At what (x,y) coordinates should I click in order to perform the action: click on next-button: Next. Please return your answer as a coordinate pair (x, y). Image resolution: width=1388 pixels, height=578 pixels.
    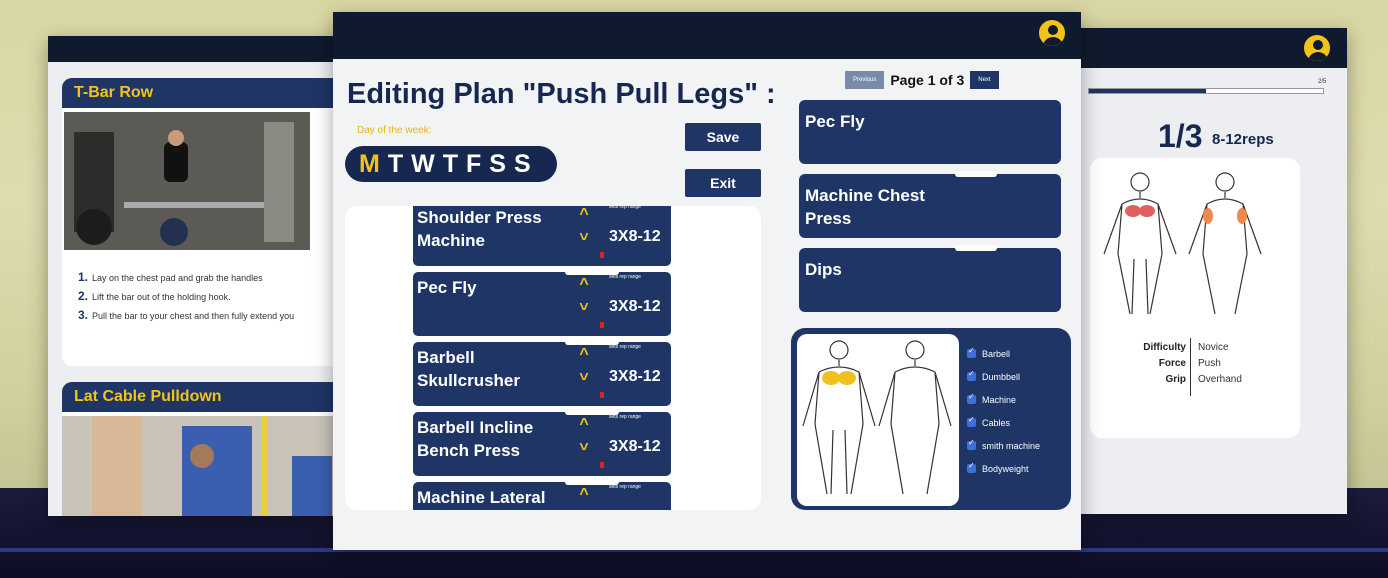
    Looking at the image, I should click on (984, 80).